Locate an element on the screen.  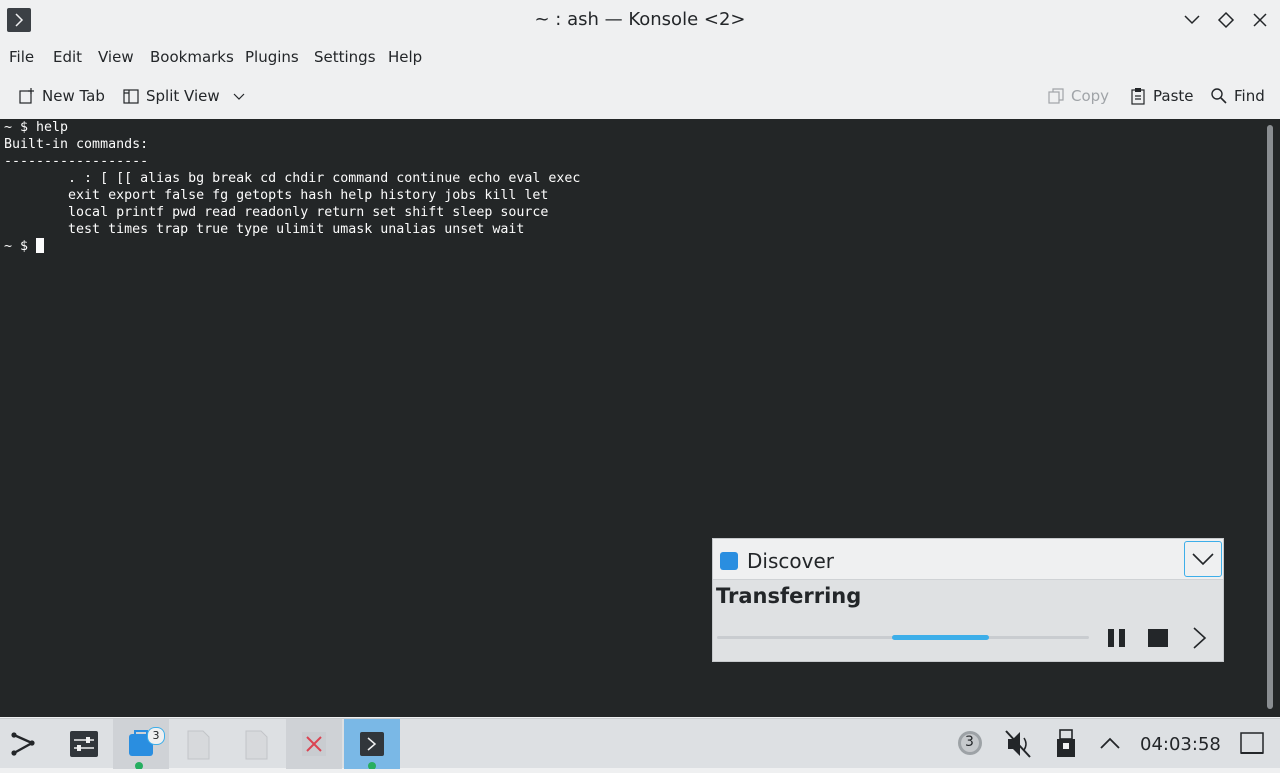
close-icon is located at coordinates (1260, 20).